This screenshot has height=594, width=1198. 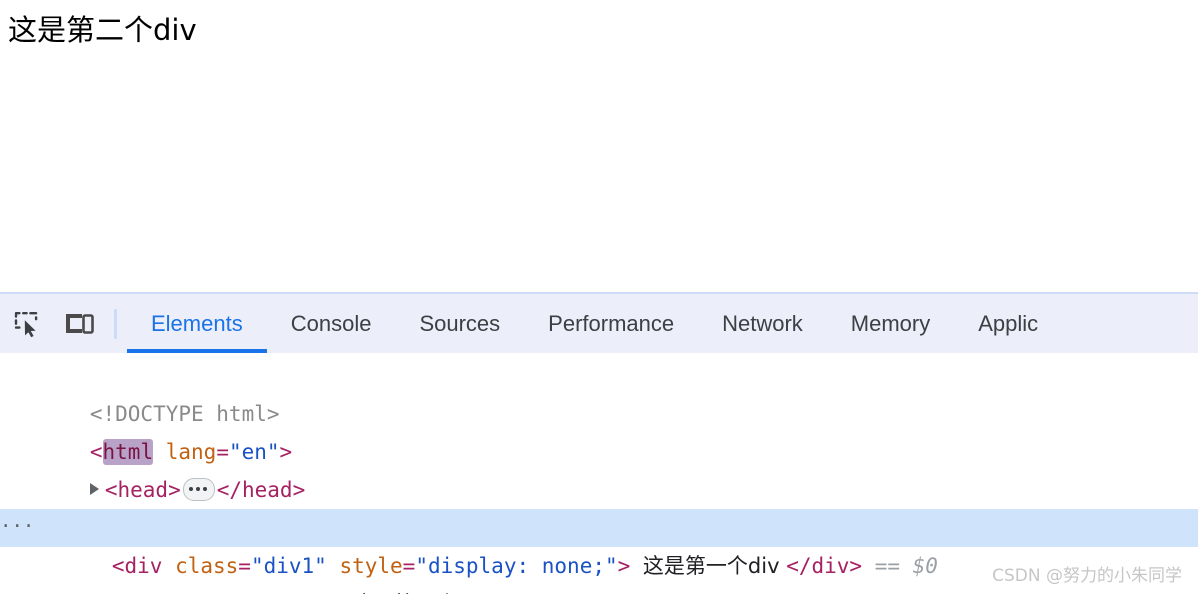 I want to click on tab-network-label: Network, so click(x=762, y=323).